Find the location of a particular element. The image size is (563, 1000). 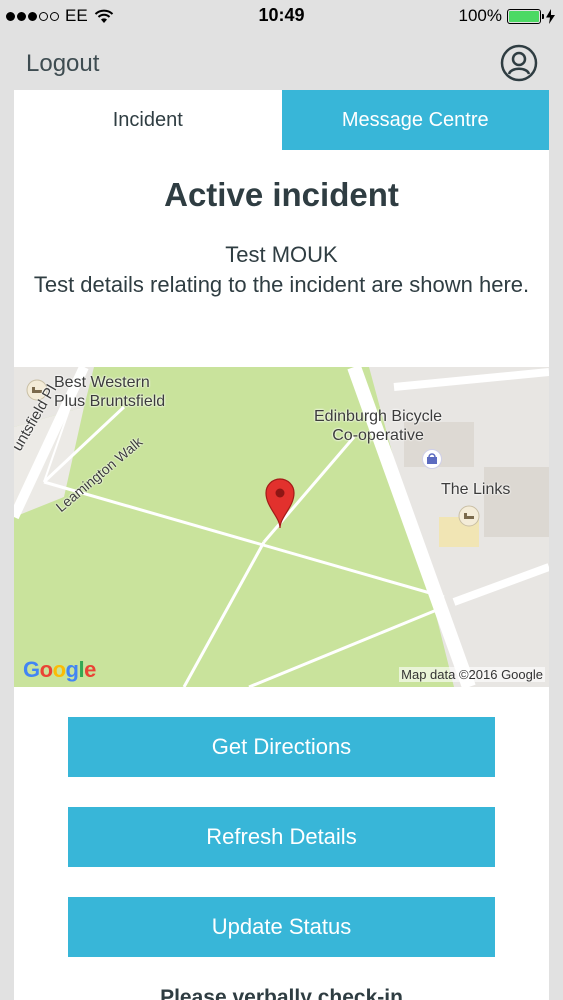

page-title: Active incident is located at coordinates (281, 194).